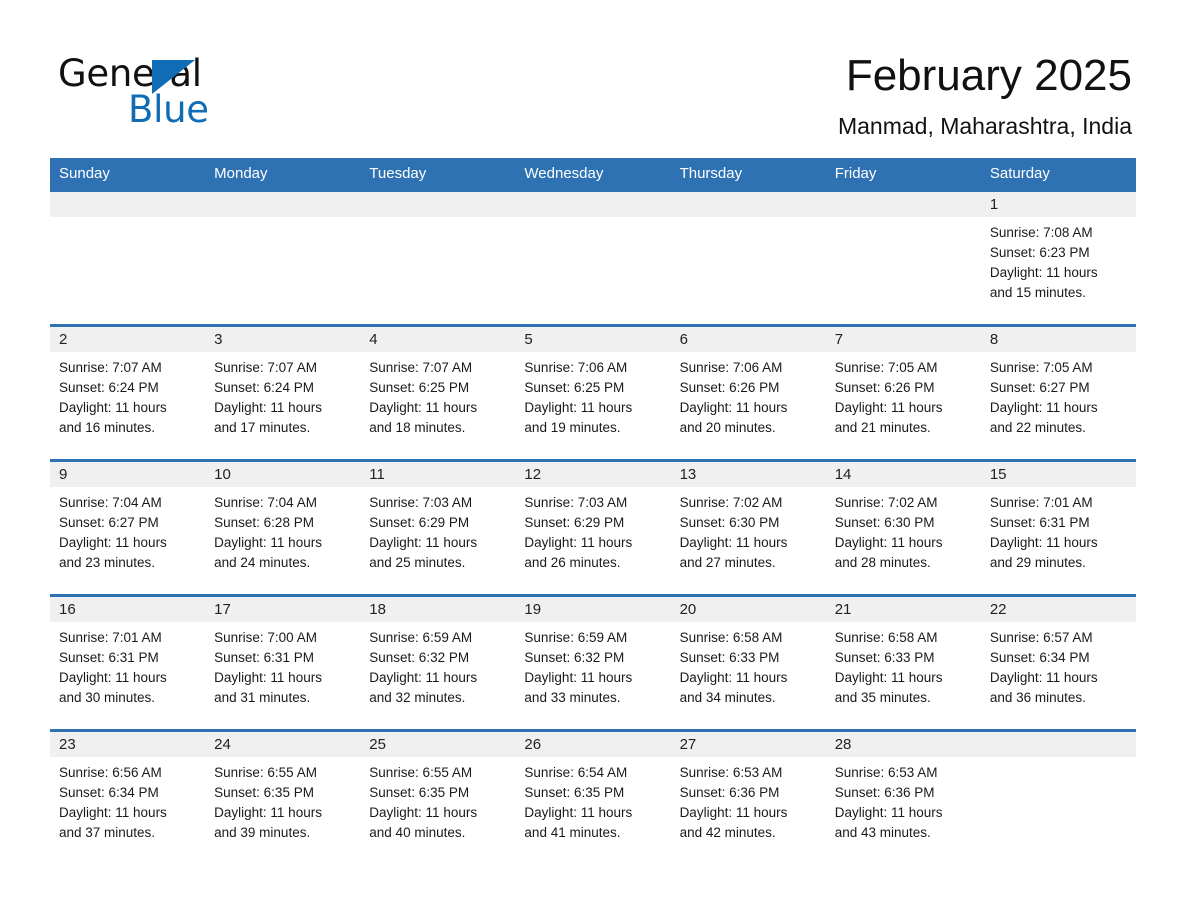  What do you see at coordinates (283, 474) in the screenshot?
I see `day-number: 10` at bounding box center [283, 474].